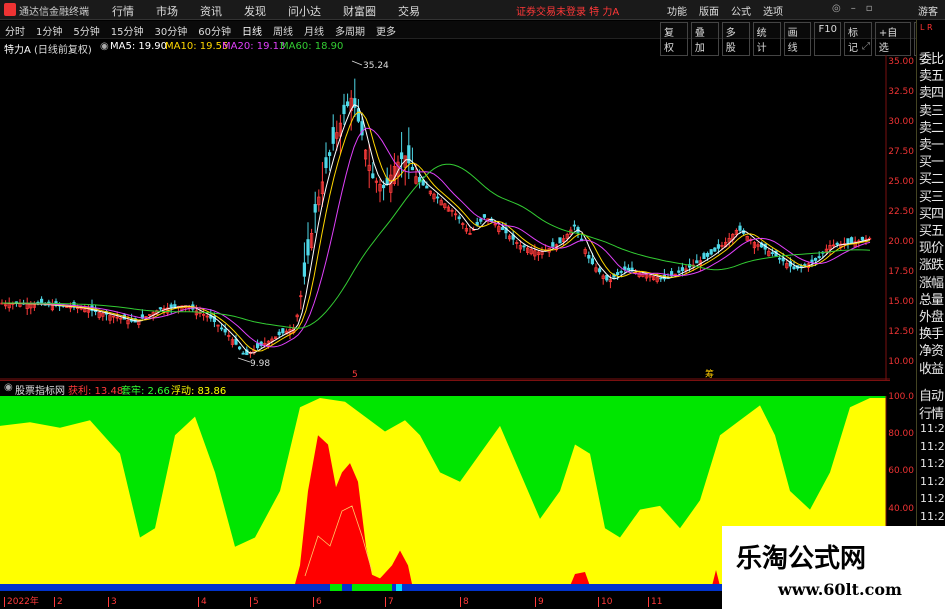 Image resolution: width=945 pixels, height=609 pixels. I want to click on restore-icon: ▫, so click(869, 8).